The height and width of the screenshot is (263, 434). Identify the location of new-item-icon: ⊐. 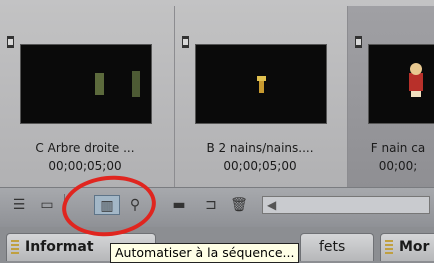
(211, 205).